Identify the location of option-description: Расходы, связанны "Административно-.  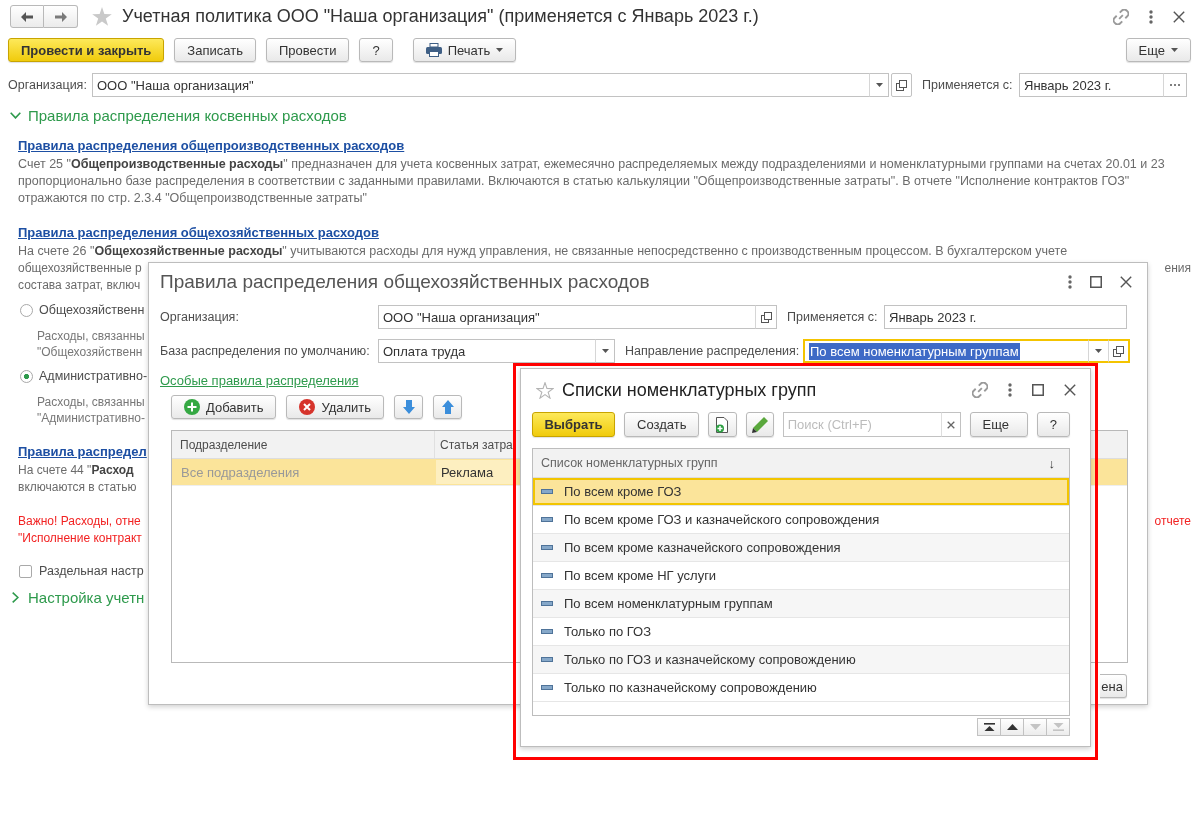
(91, 410).